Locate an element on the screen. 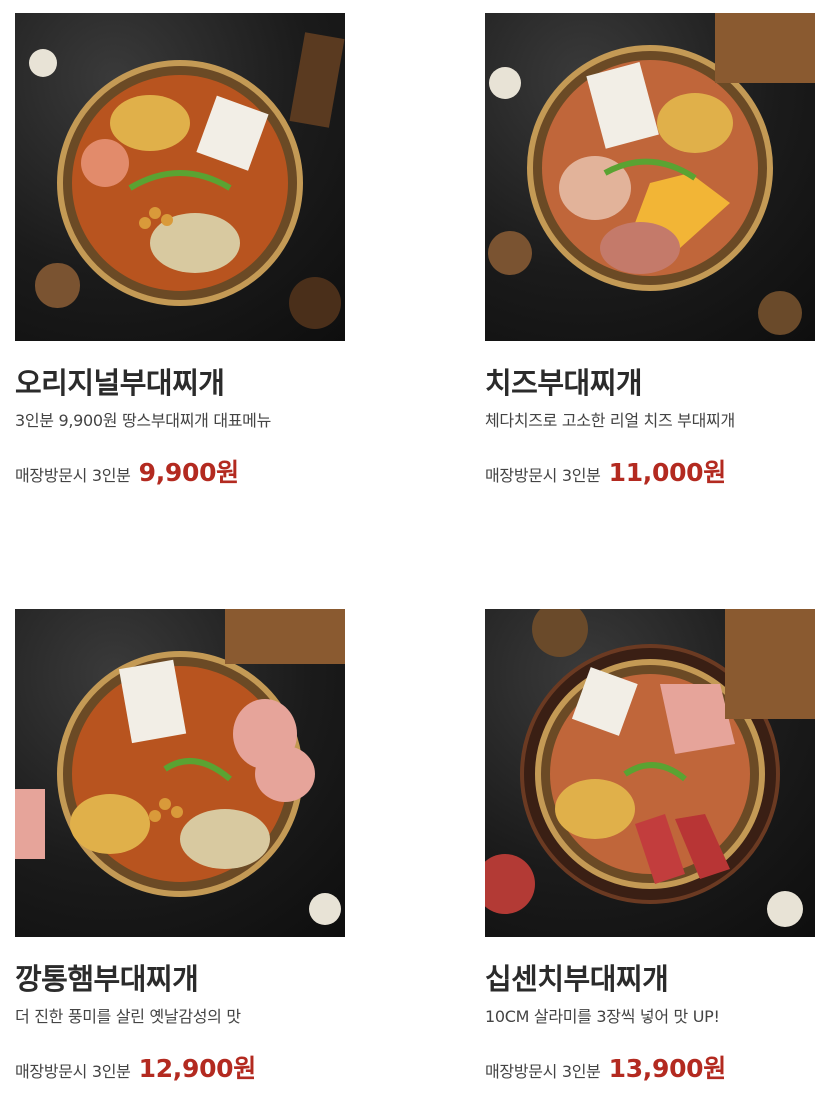 This screenshot has height=1112, width=830. price-value: 12,900원 is located at coordinates (197, 1068).